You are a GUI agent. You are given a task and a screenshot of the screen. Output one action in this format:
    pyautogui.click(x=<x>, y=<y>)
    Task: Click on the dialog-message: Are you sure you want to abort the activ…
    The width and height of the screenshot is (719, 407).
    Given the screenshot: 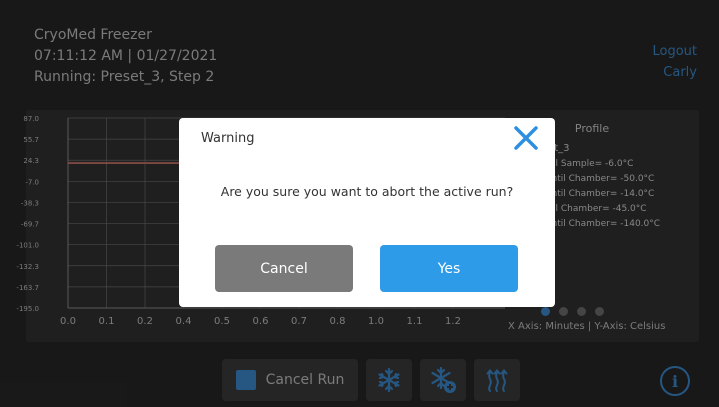 What is the action you would take?
    pyautogui.click(x=367, y=191)
    